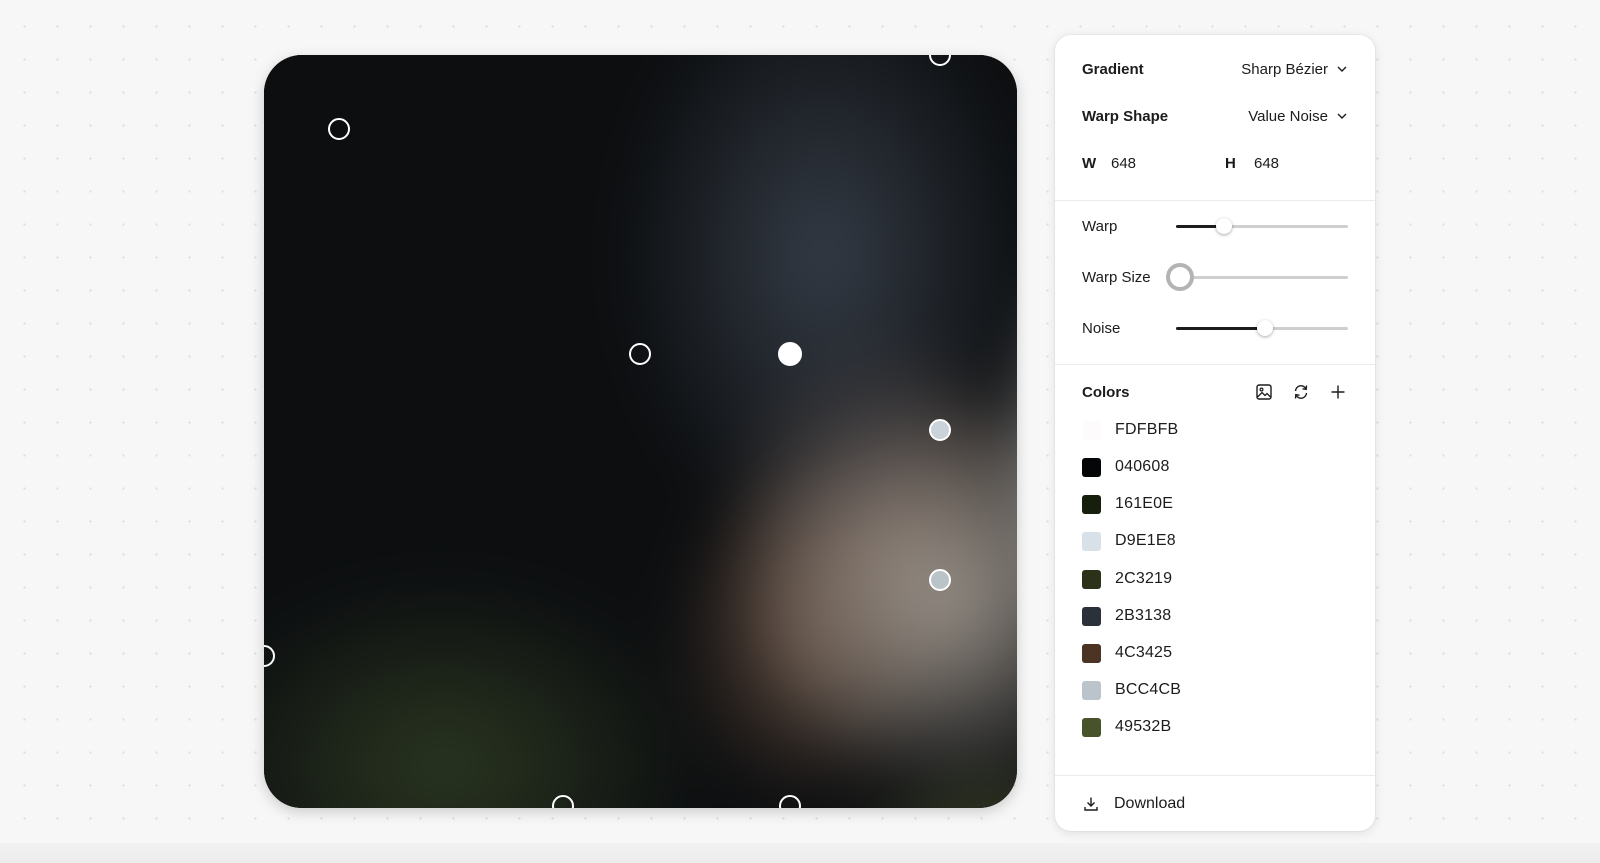 The width and height of the screenshot is (1600, 863). What do you see at coordinates (1143, 653) in the screenshot?
I see `color-hex: 4C3425` at bounding box center [1143, 653].